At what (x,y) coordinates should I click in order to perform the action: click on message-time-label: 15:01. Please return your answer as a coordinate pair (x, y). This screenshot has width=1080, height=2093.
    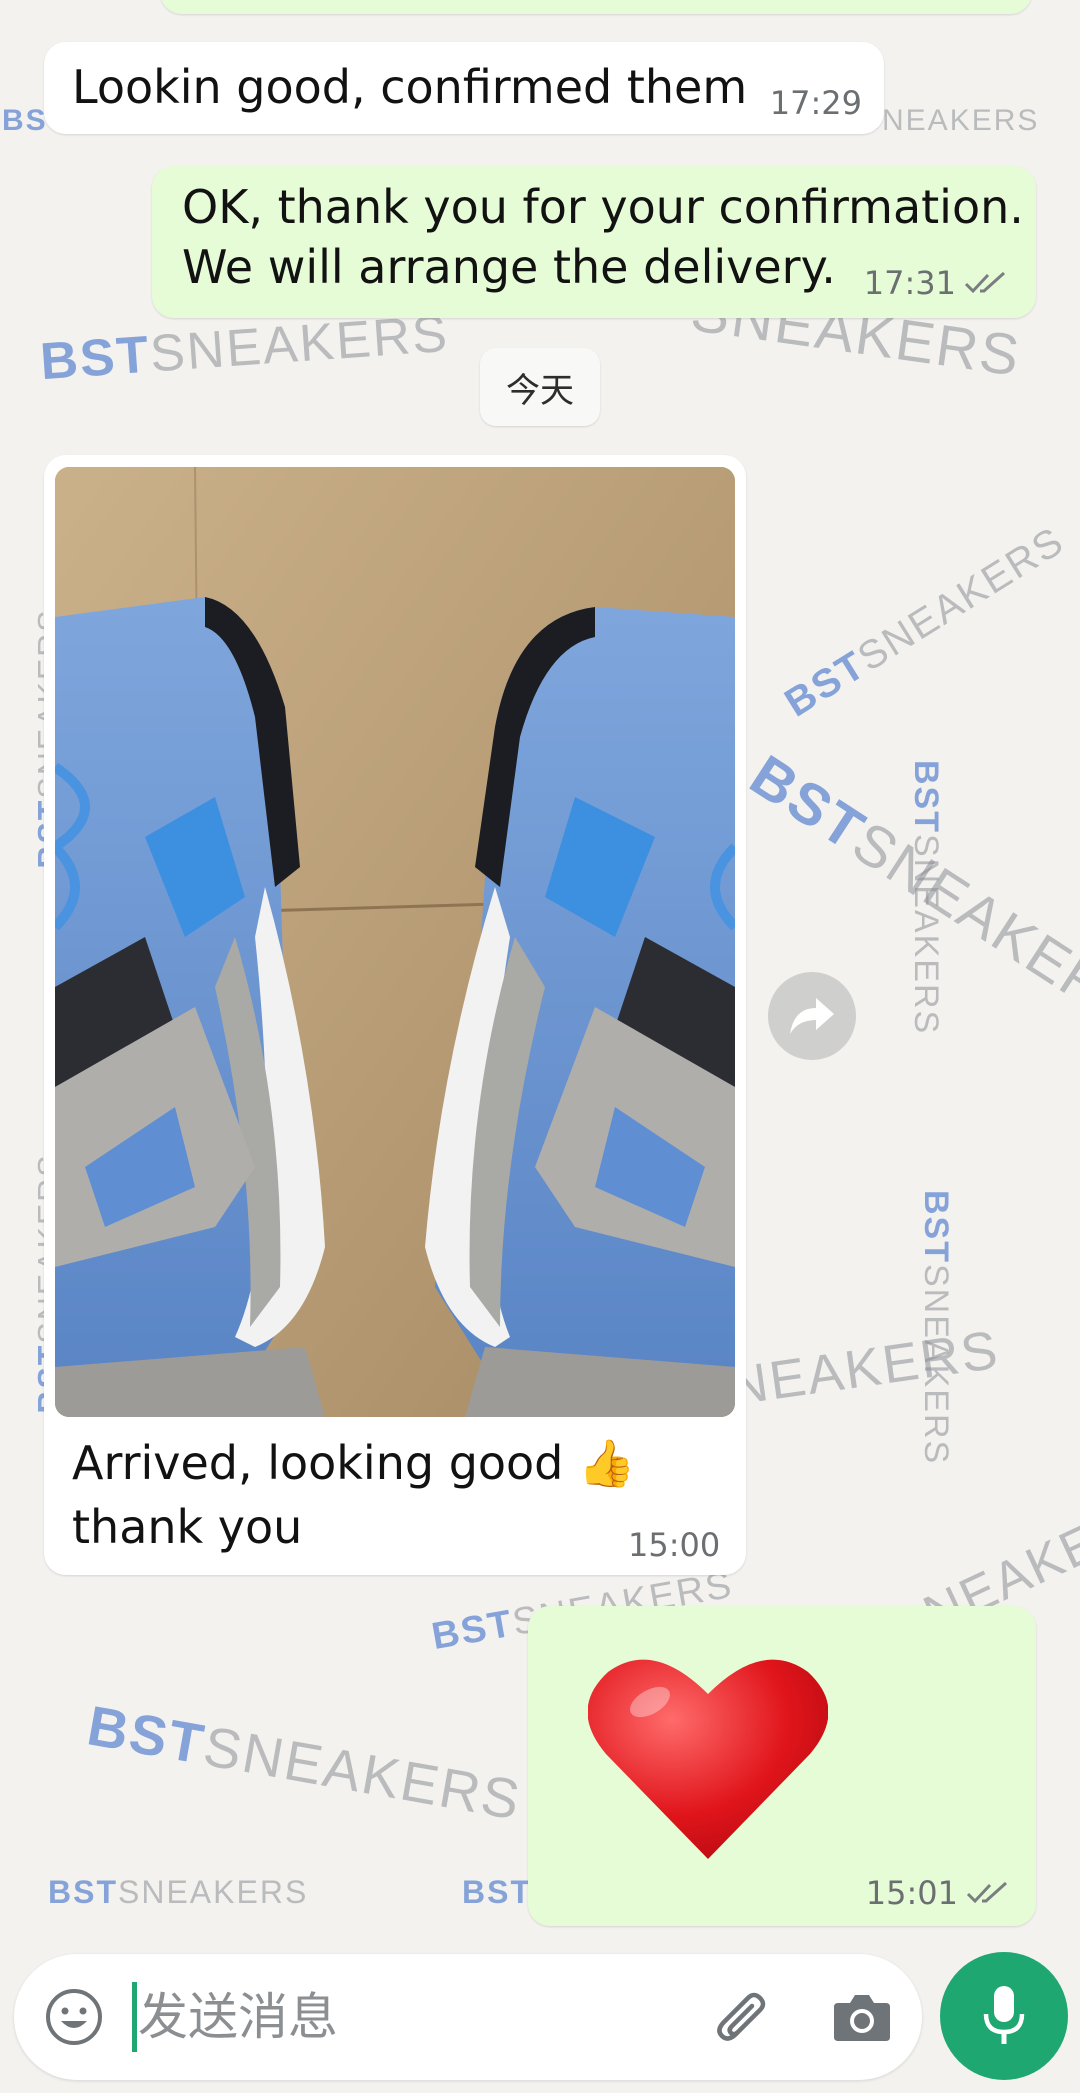
    Looking at the image, I should click on (911, 1893).